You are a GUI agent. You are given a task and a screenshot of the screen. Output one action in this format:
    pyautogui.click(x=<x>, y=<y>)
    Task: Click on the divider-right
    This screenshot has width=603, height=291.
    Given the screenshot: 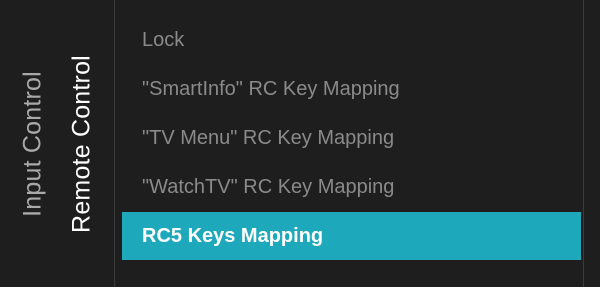 What is the action you would take?
    pyautogui.click(x=583, y=143)
    